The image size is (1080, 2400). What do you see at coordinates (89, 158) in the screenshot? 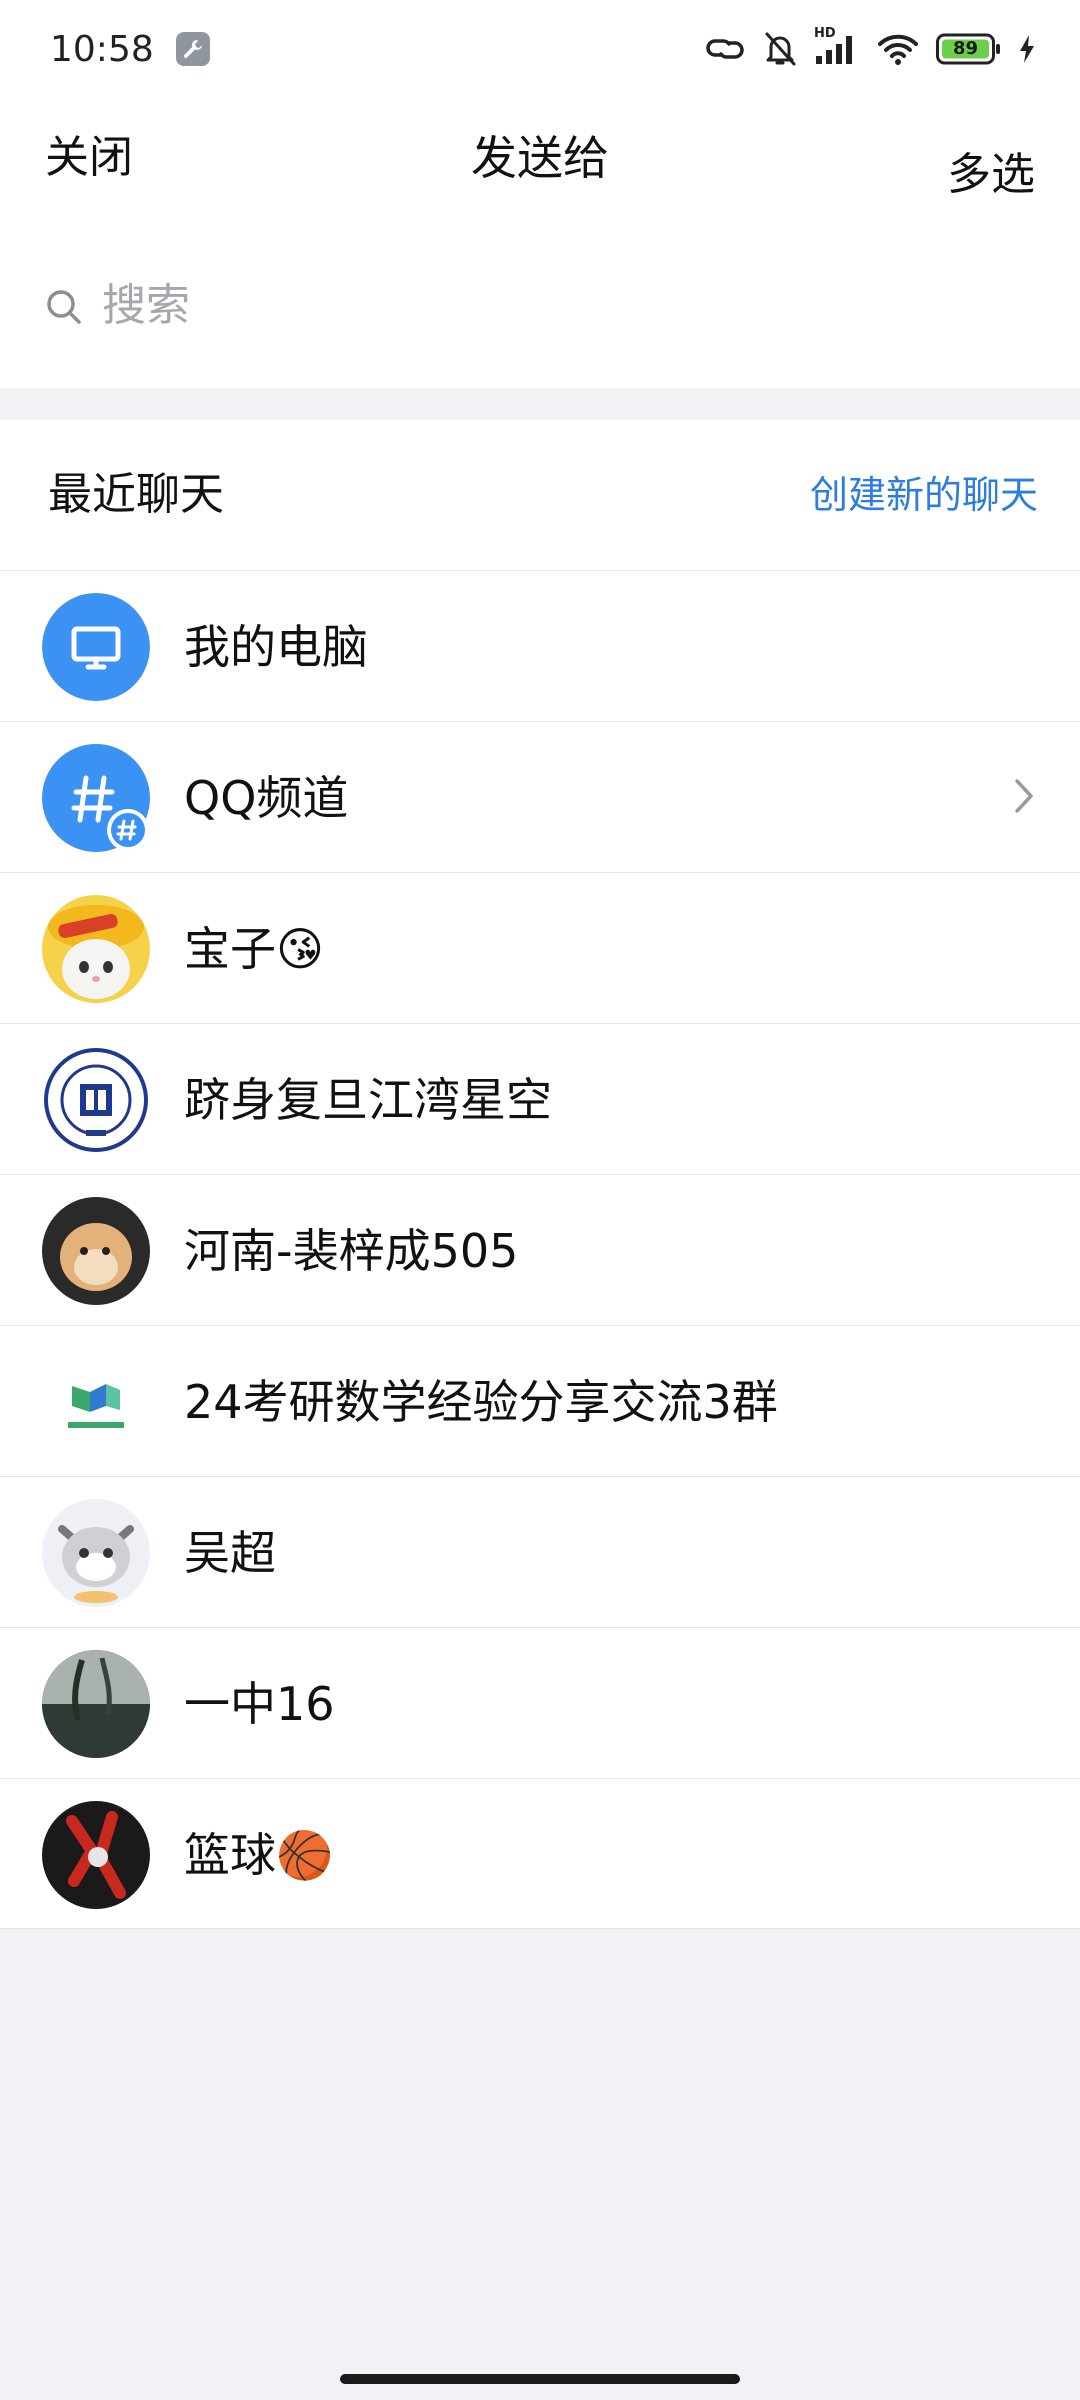
I see `close-button: 关闭` at bounding box center [89, 158].